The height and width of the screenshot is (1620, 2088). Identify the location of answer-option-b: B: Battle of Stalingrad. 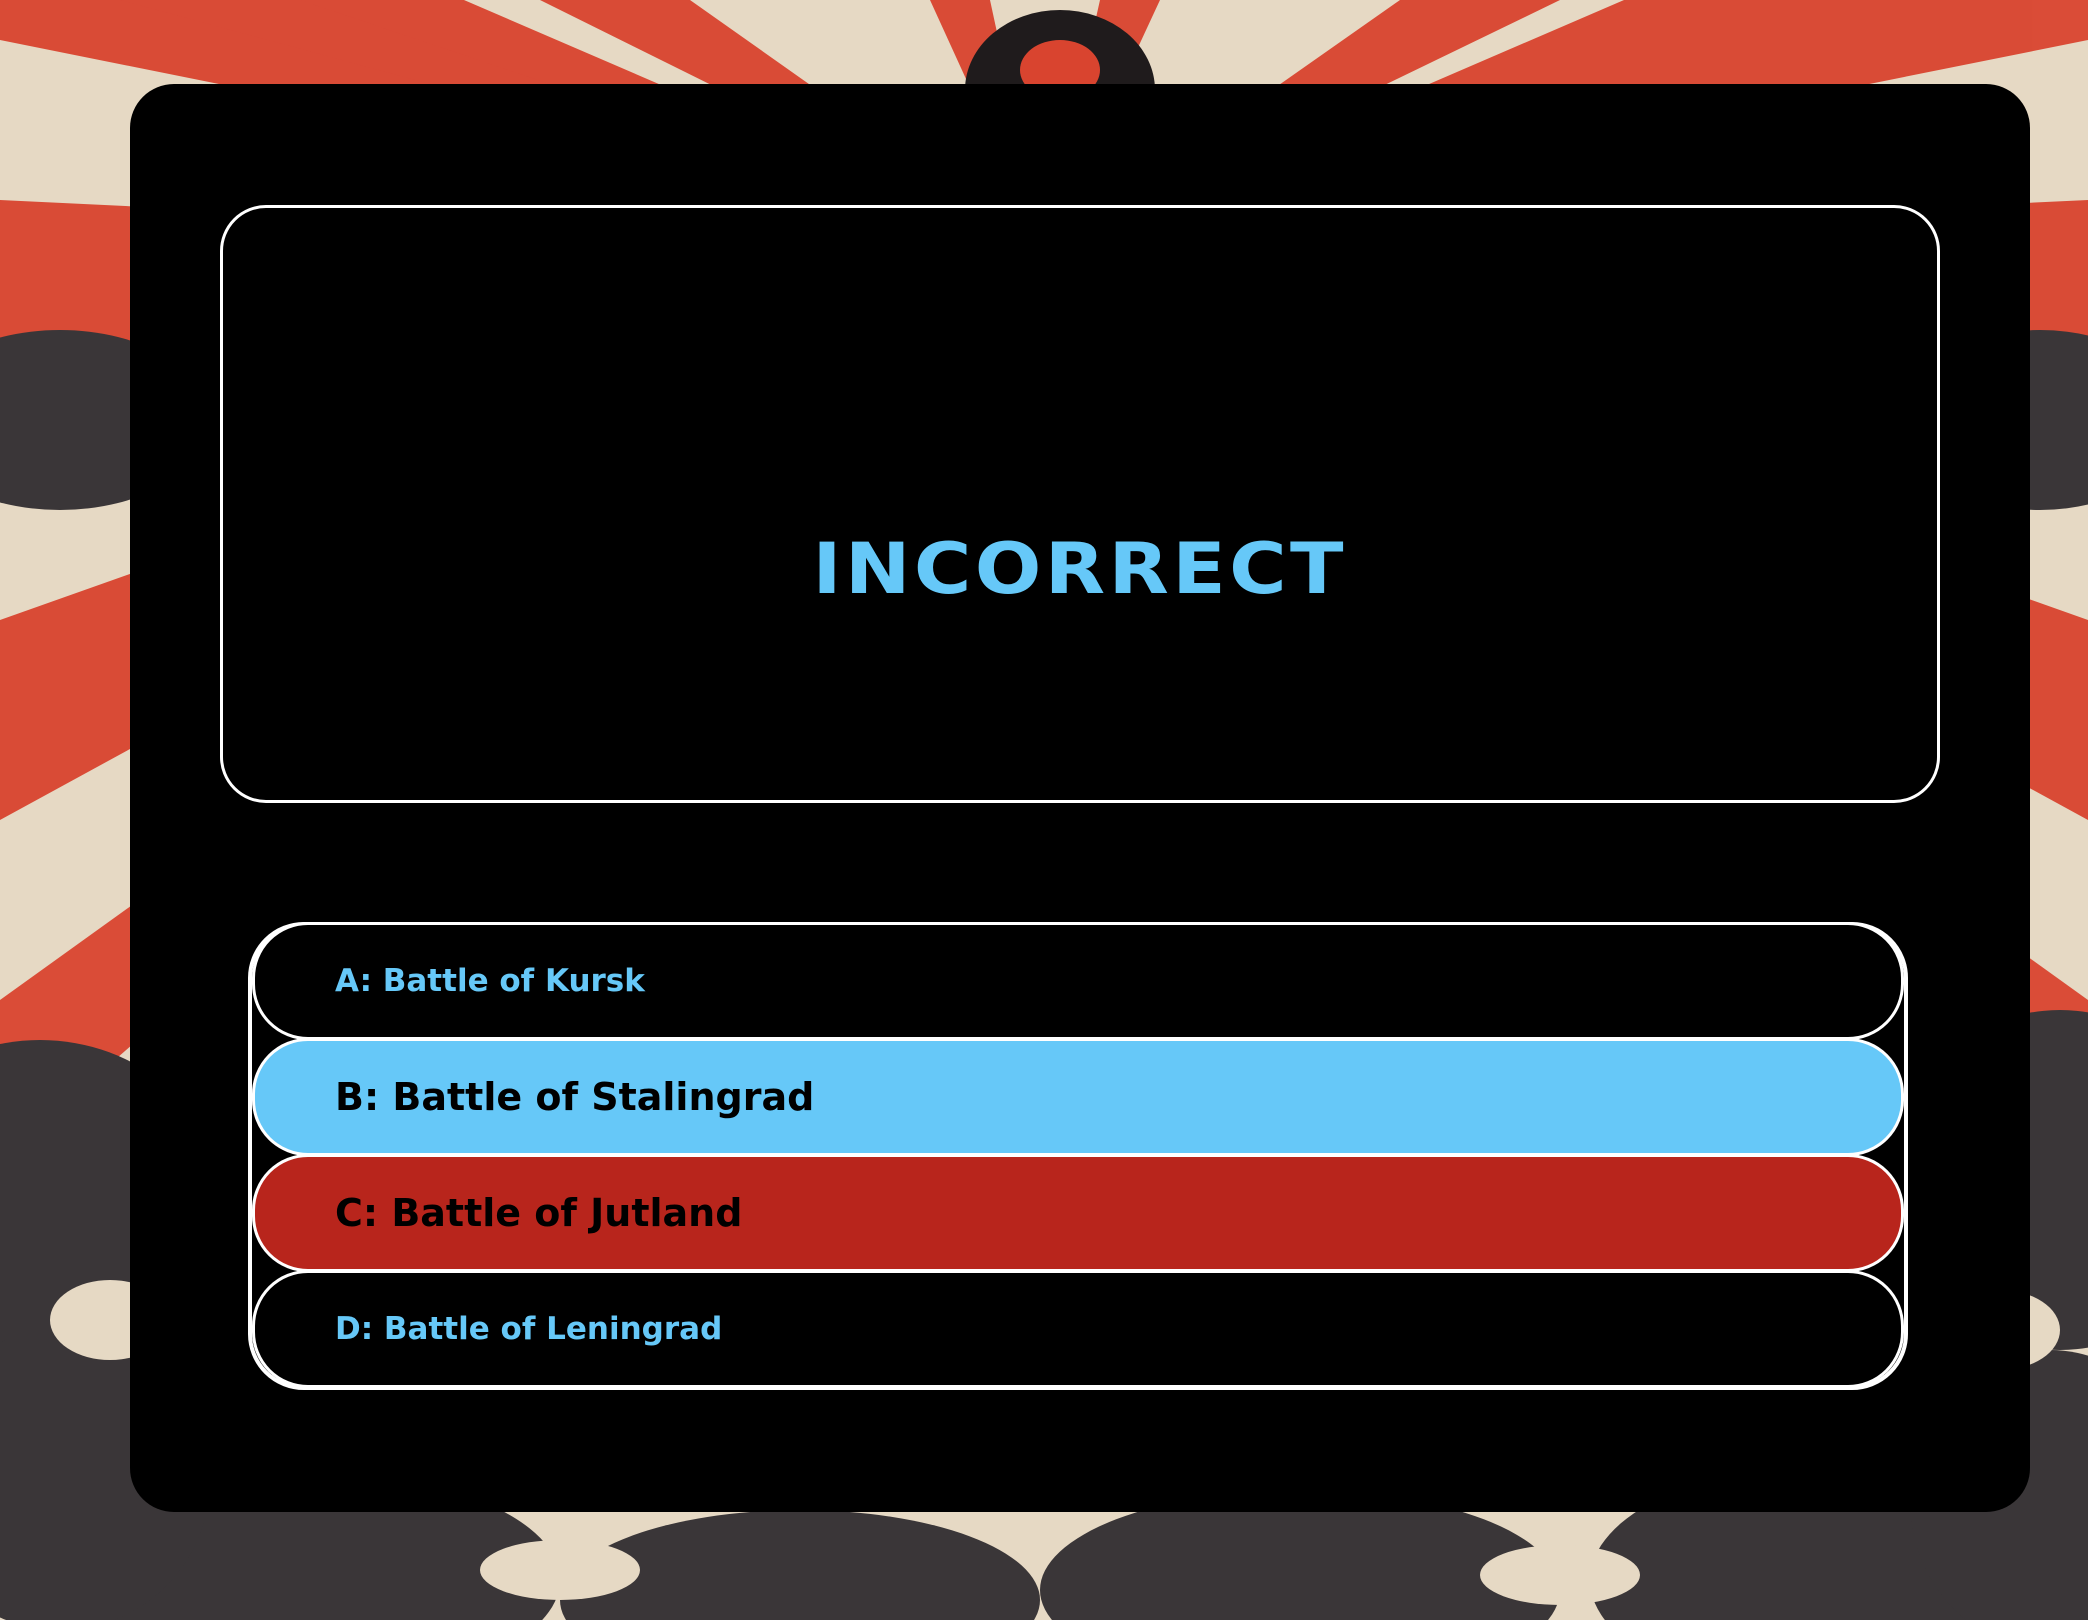
(1078, 1097).